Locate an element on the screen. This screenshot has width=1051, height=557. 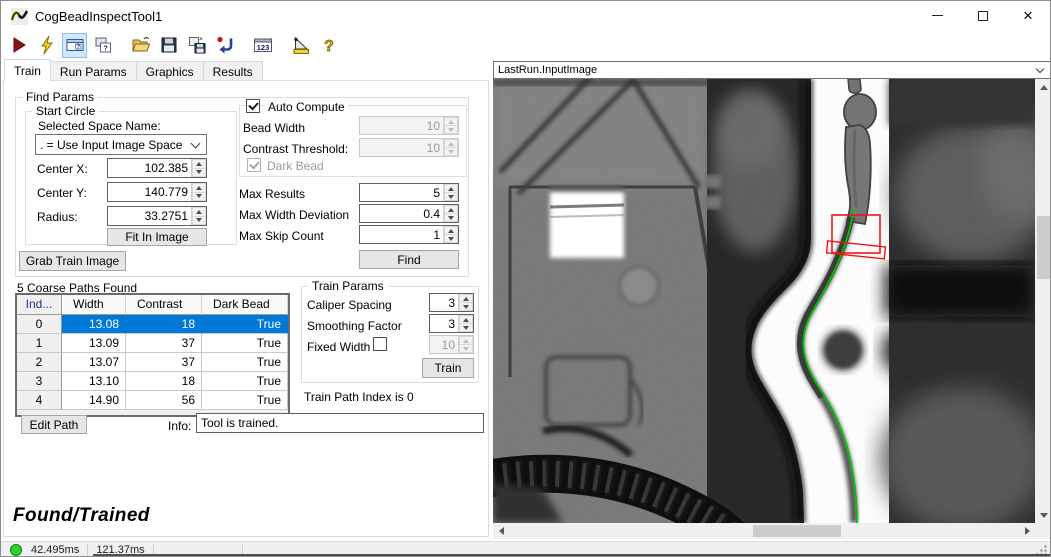
caliper-spacing-field: 3 is located at coordinates (451, 302).